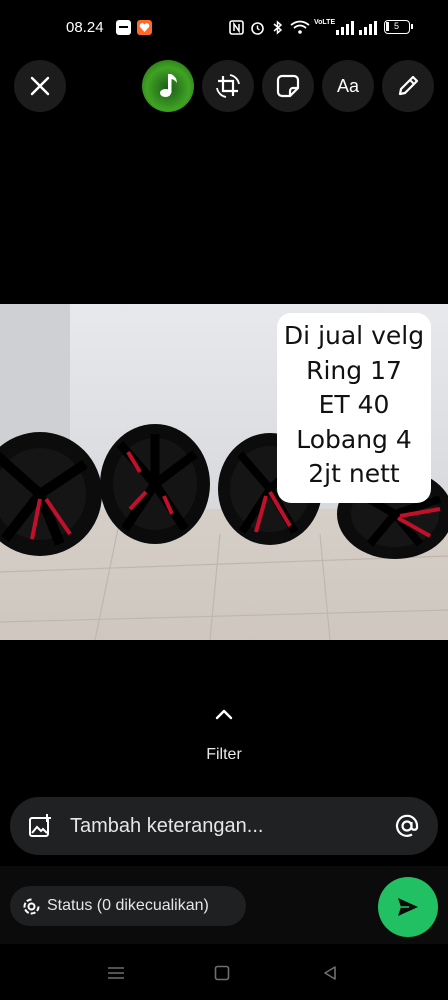 The height and width of the screenshot is (1000, 448). What do you see at coordinates (40, 826) in the screenshot?
I see `add-image-icon` at bounding box center [40, 826].